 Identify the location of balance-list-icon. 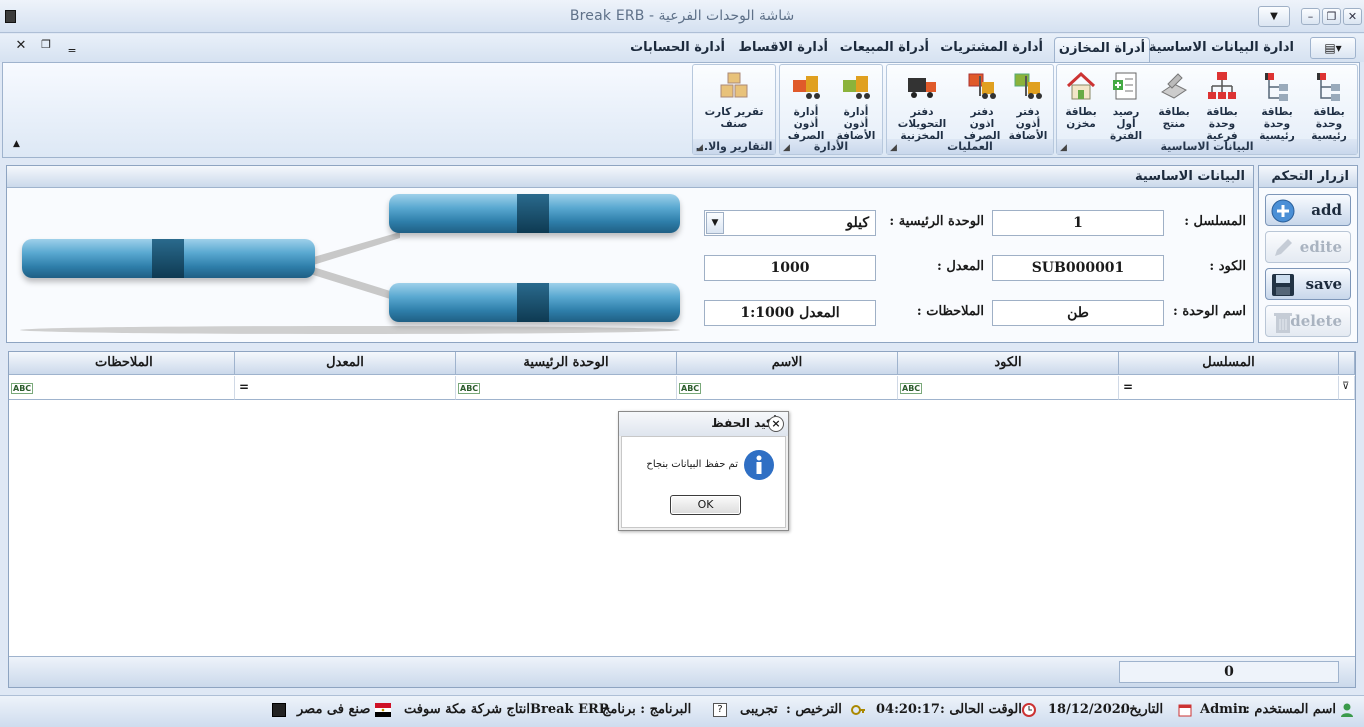
(1126, 86).